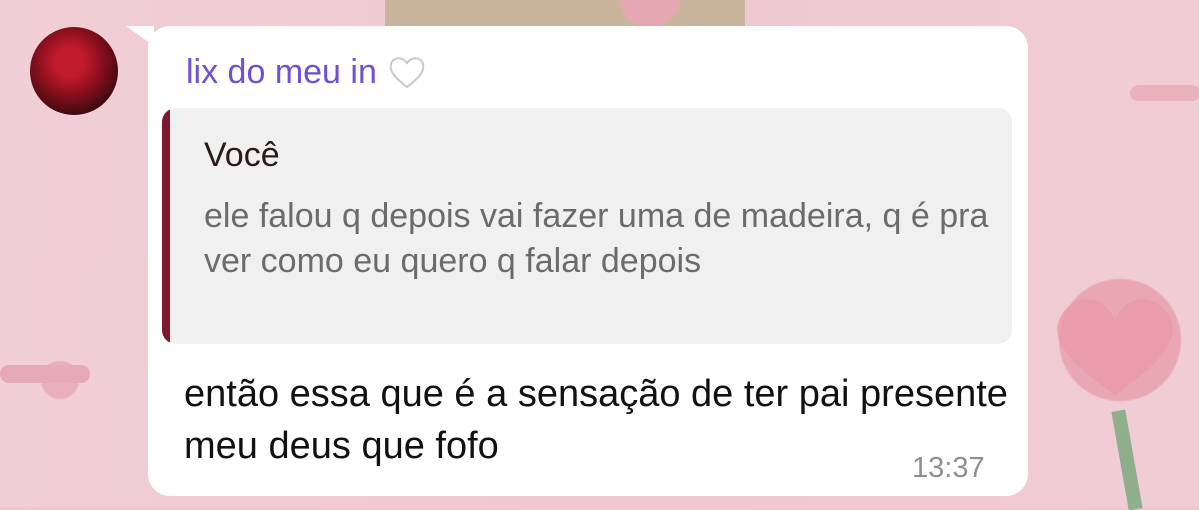 This screenshot has width=1199, height=510. I want to click on reply-author: Você, so click(242, 155).